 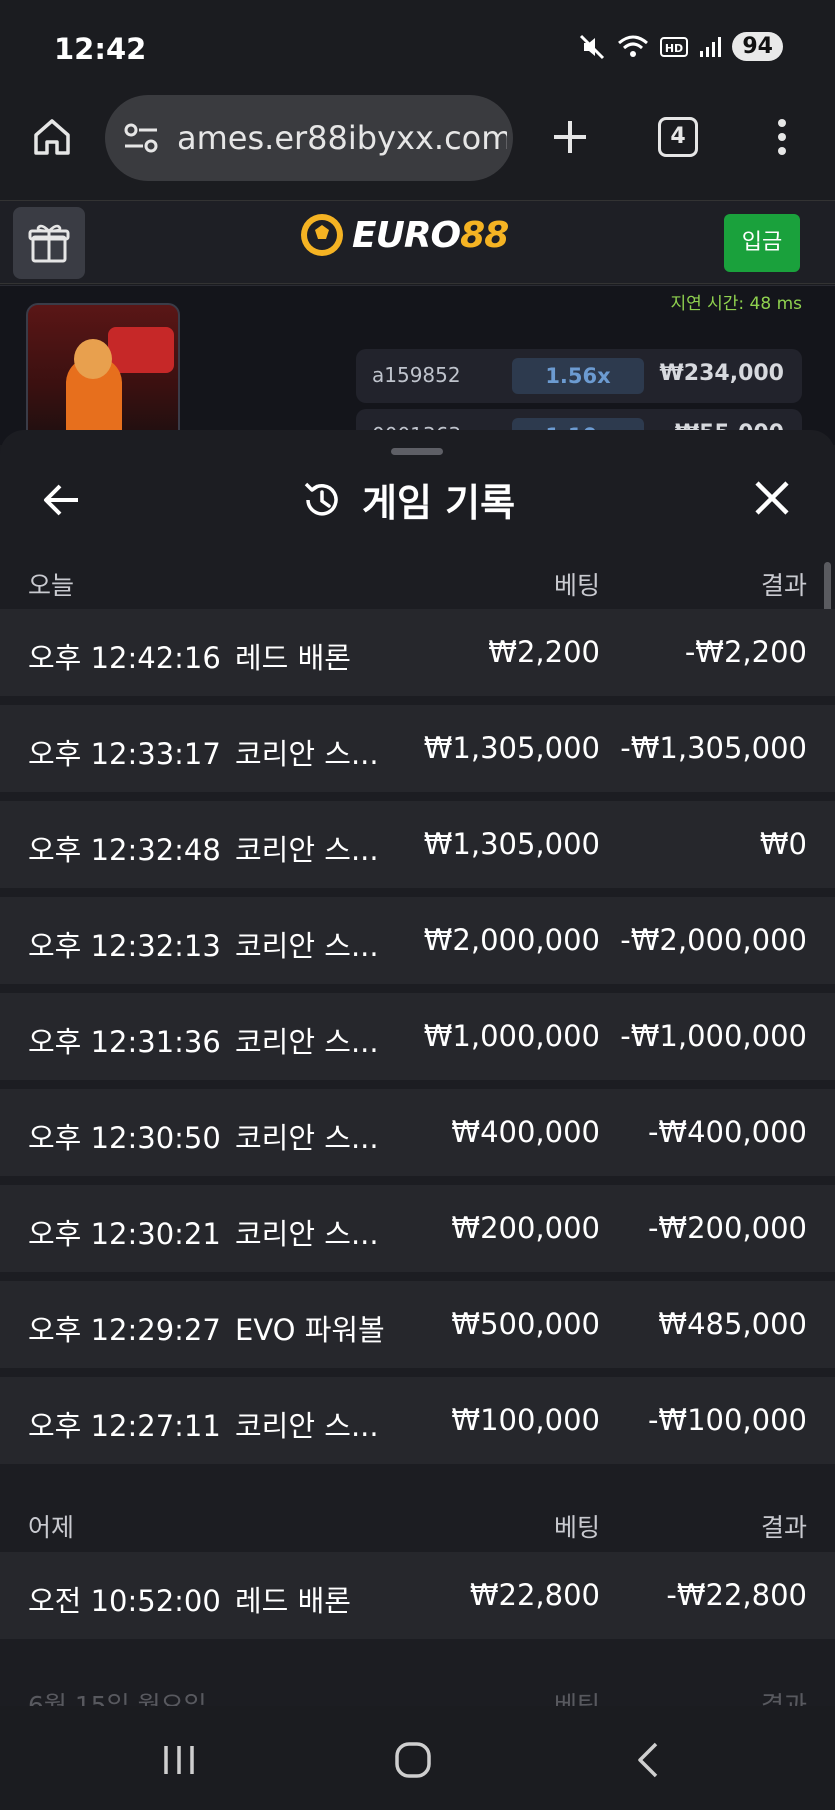 What do you see at coordinates (51, 585) in the screenshot?
I see `section-label: 오늘` at bounding box center [51, 585].